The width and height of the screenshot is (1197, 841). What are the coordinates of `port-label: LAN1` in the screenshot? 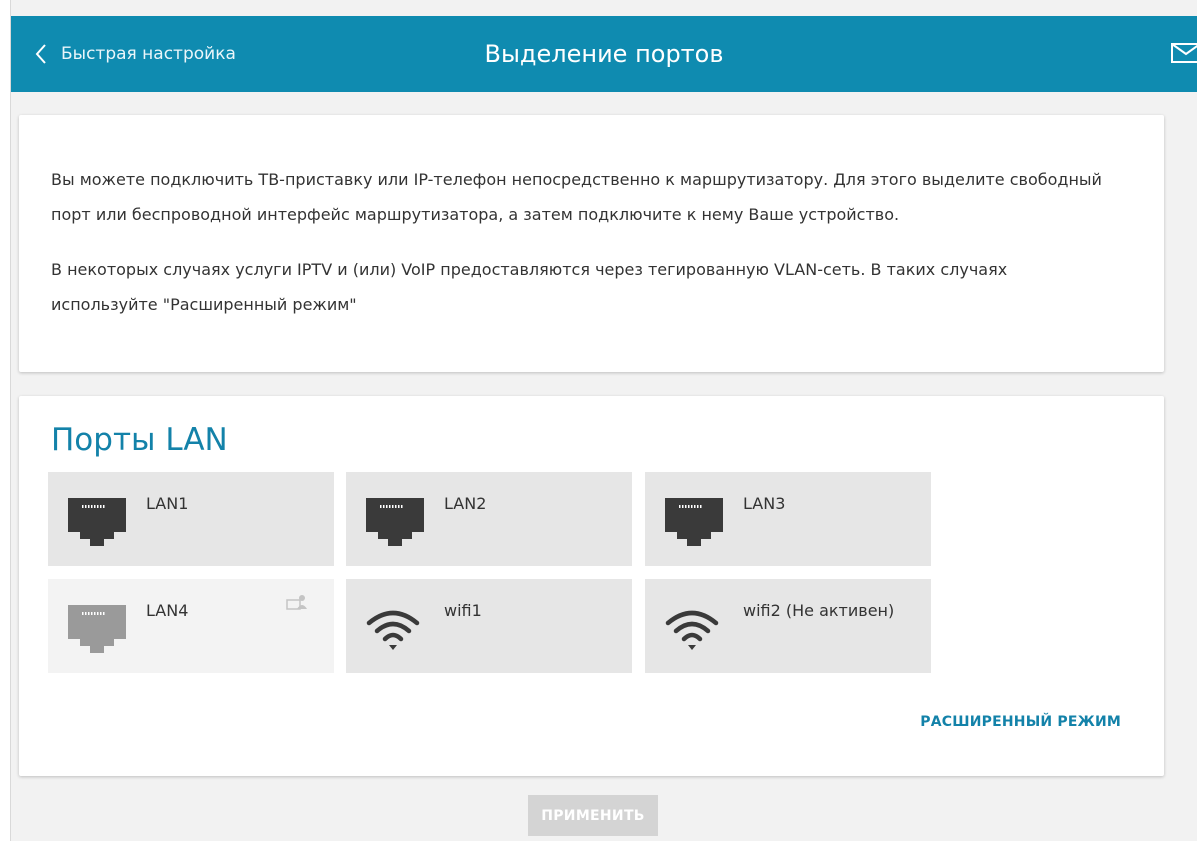 It's located at (167, 503).